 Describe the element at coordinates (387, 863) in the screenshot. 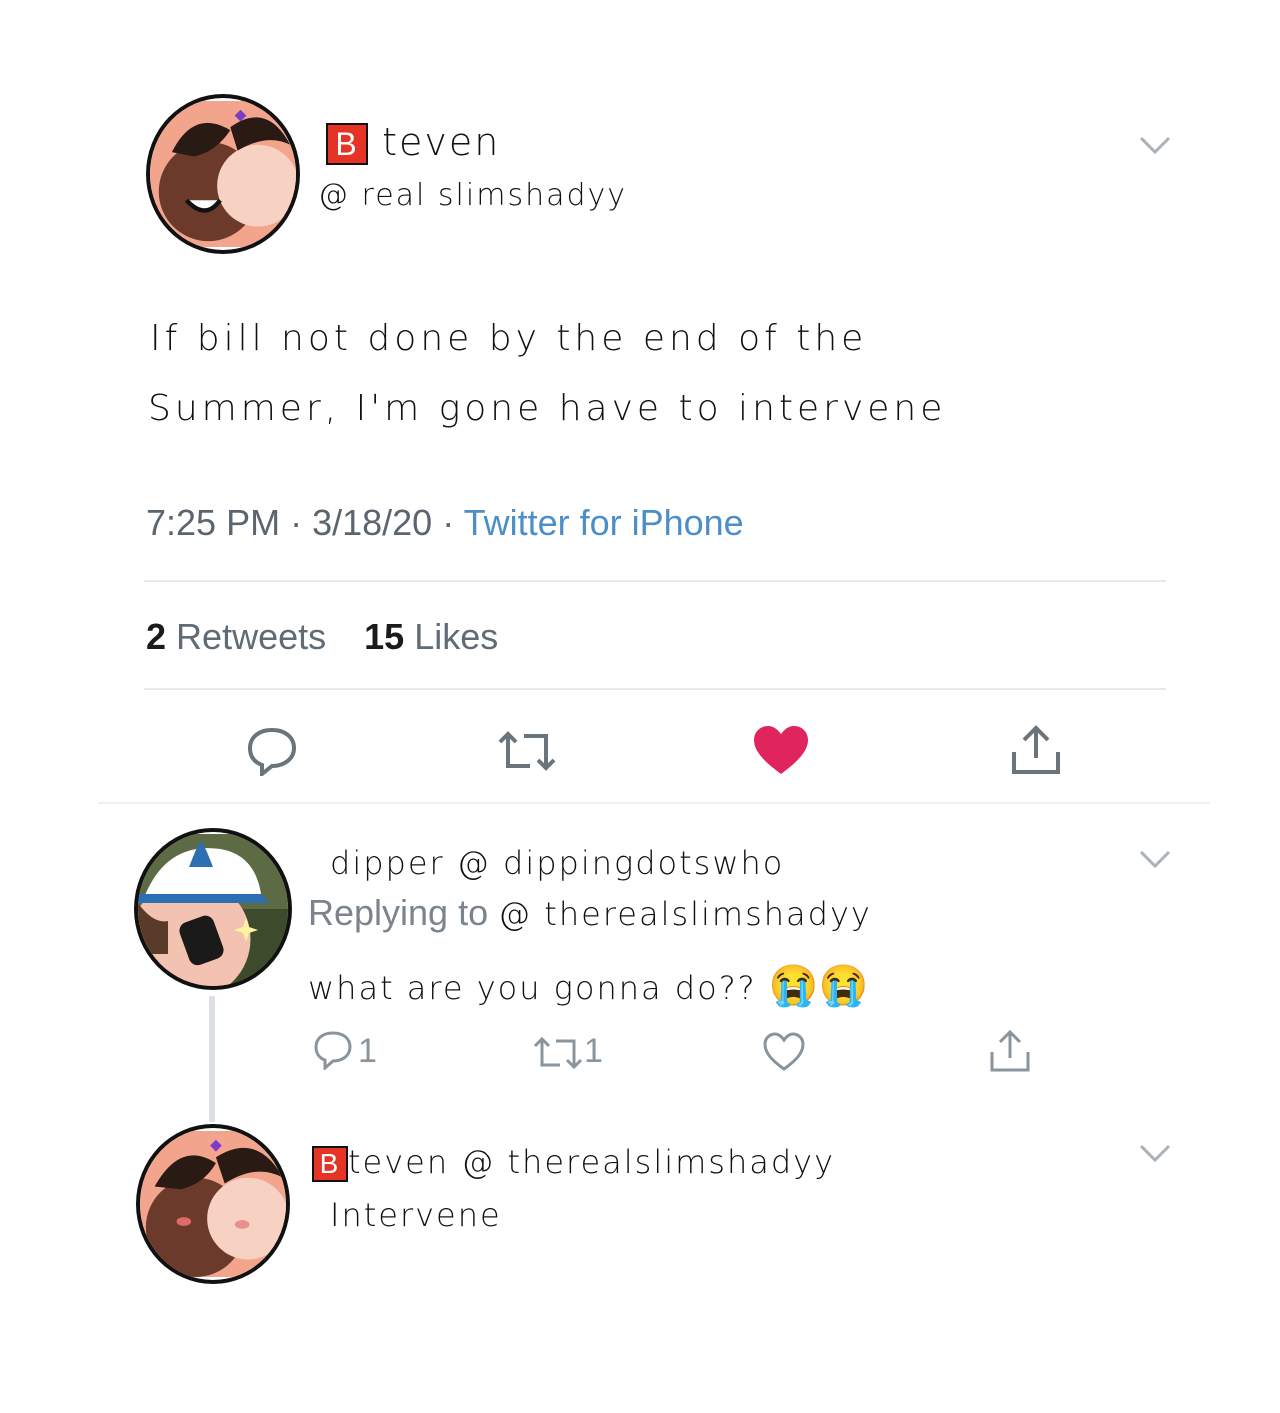

I see `display-name: dipper` at that location.